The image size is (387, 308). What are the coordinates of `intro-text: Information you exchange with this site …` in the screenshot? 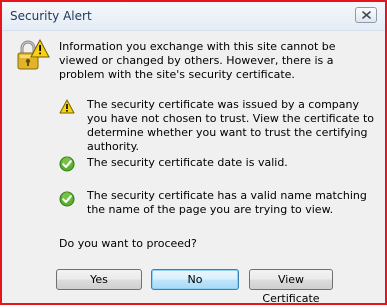 It's located at (197, 60).